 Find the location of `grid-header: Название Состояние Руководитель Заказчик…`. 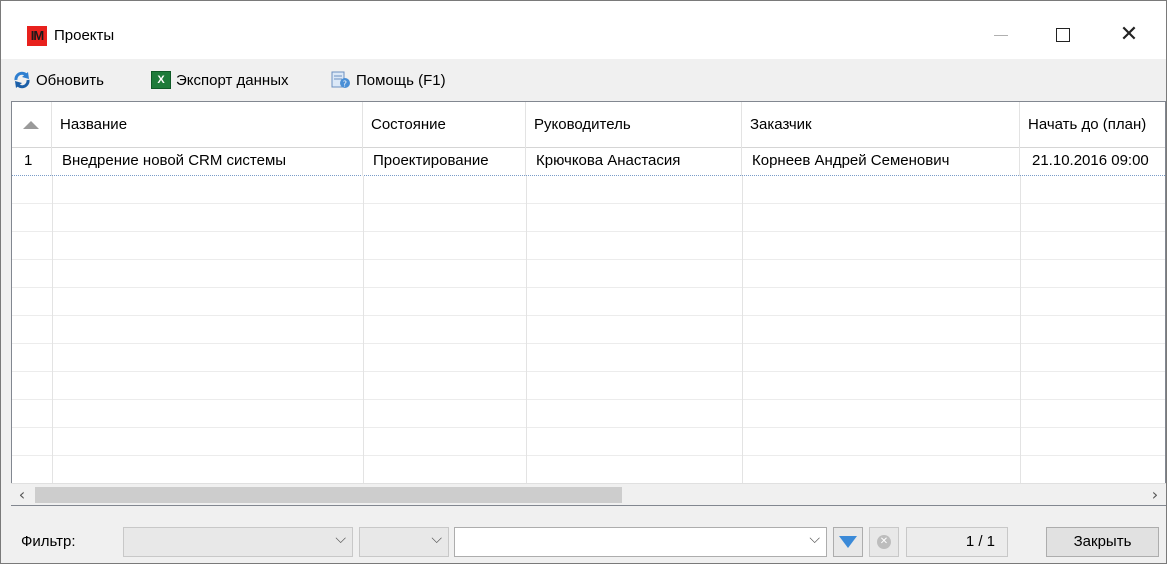

grid-header: Название Состояние Руководитель Заказчик… is located at coordinates (588, 125).